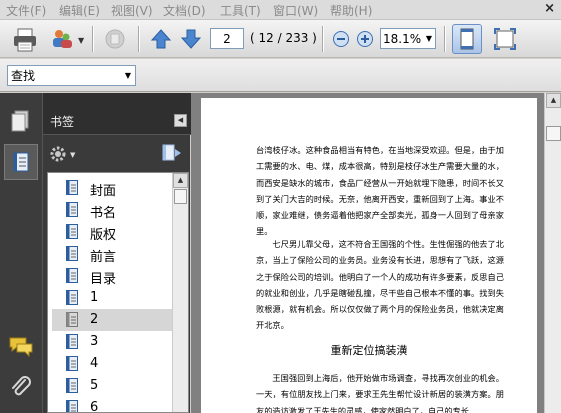 The width and height of the screenshot is (561, 413). I want to click on bookmarks-title: 书签, so click(62, 122).